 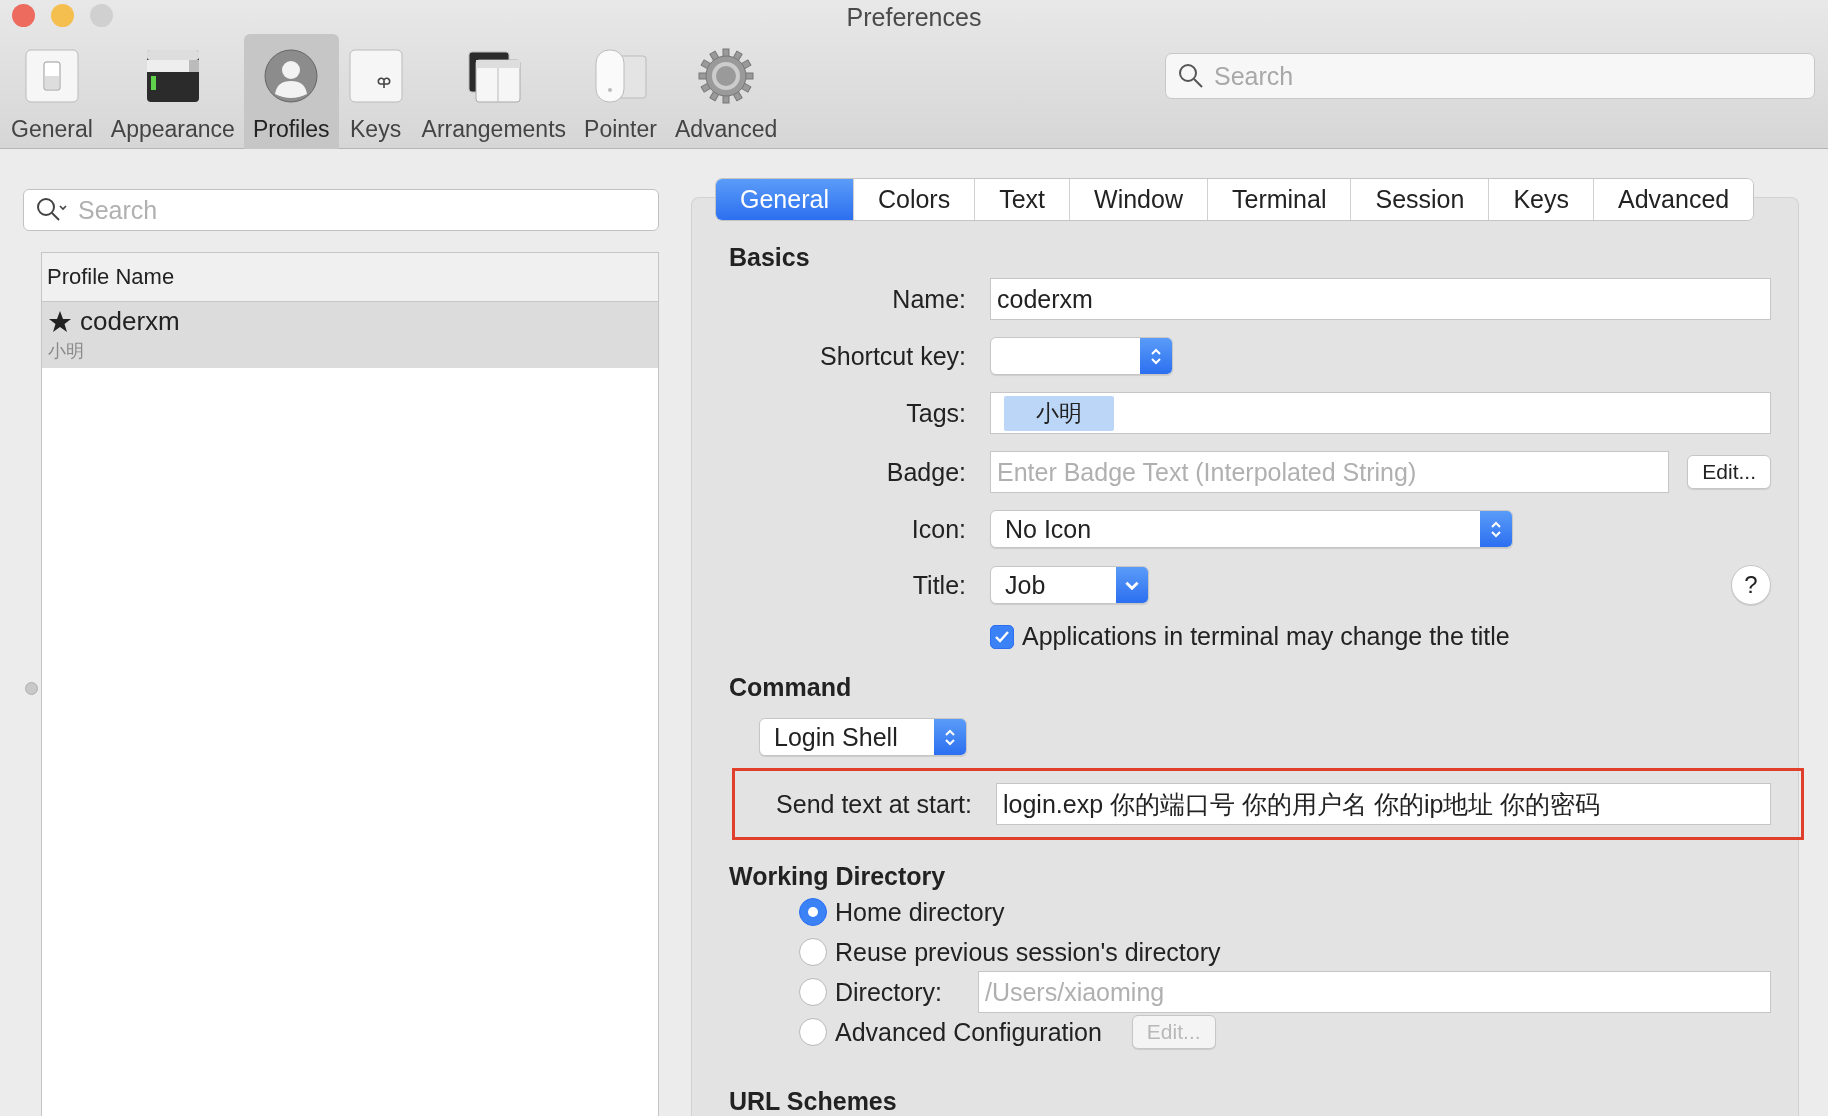 What do you see at coordinates (350, 351) in the screenshot?
I see `profile-tag: 小明` at bounding box center [350, 351].